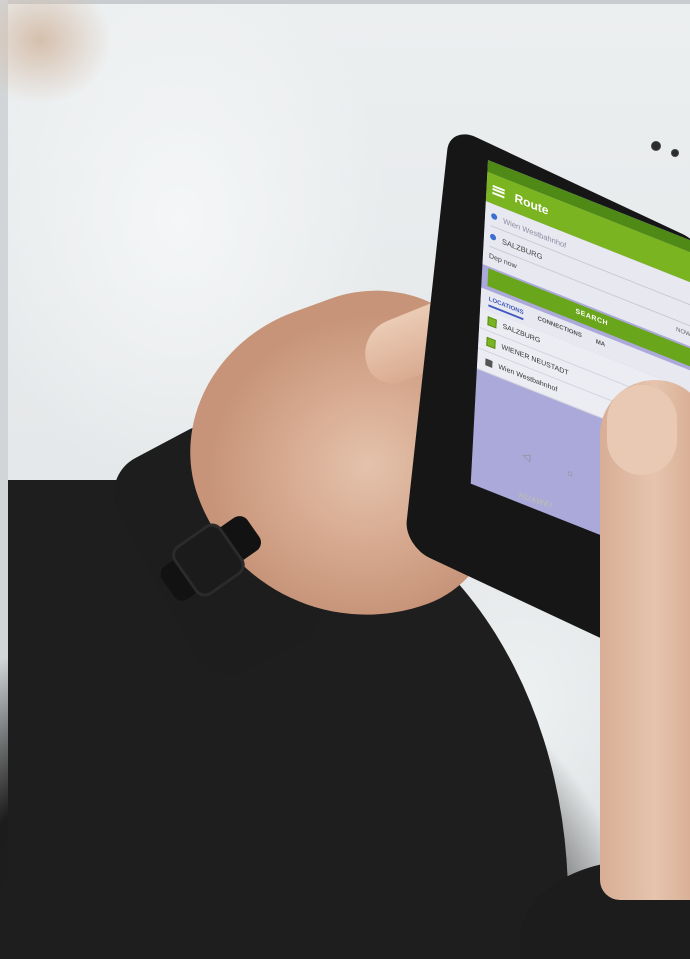 The image size is (690, 959). What do you see at coordinates (642, 430) in the screenshot?
I see `right-index-finger` at bounding box center [642, 430].